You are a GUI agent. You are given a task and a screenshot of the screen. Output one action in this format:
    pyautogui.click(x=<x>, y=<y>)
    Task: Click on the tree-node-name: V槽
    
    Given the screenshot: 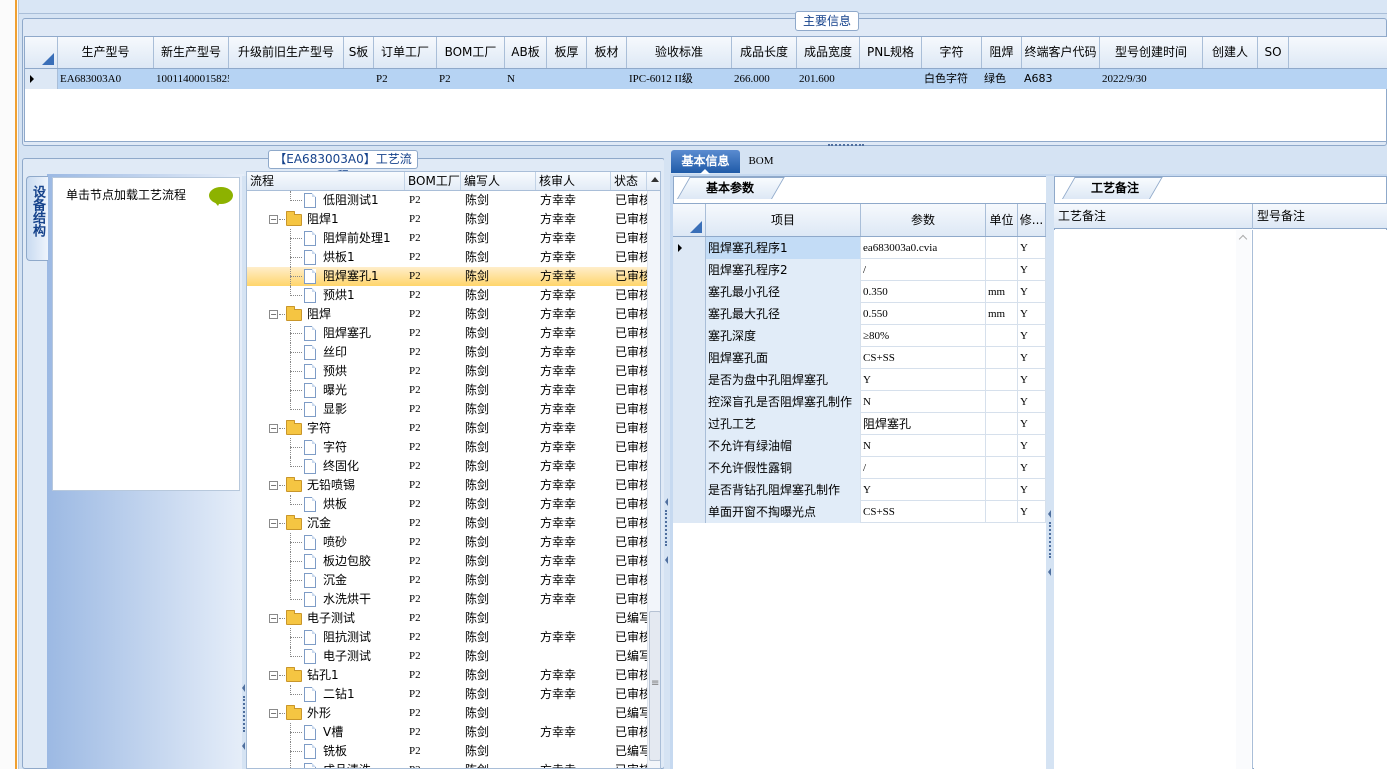 What is the action you would take?
    pyautogui.click(x=364, y=732)
    